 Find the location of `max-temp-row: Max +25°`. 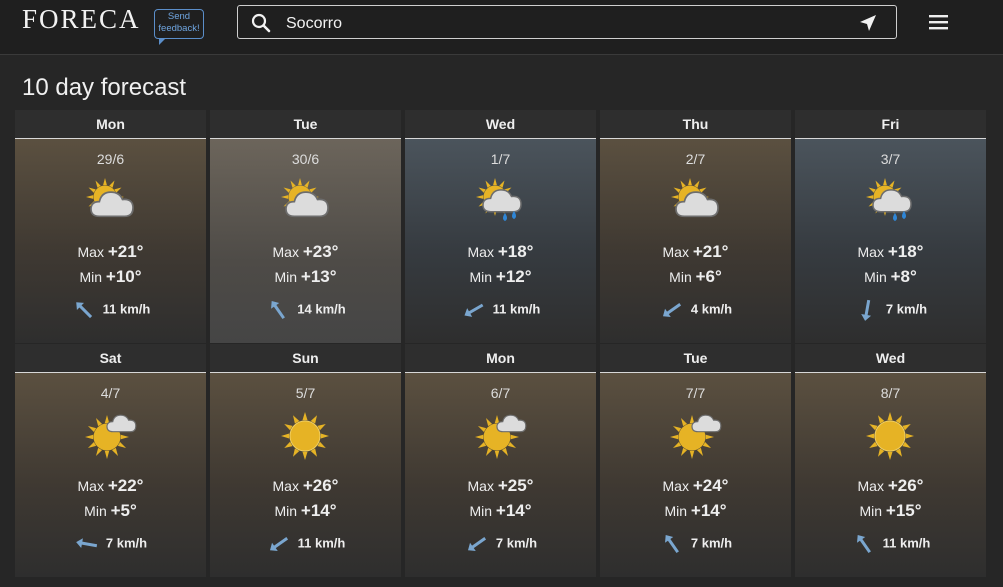

max-temp-row: Max +25° is located at coordinates (500, 486).